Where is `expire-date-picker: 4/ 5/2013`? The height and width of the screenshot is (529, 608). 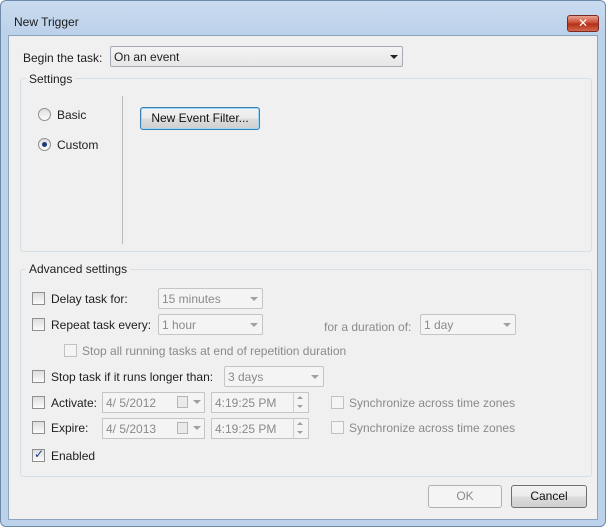 expire-date-picker: 4/ 5/2013 is located at coordinates (153, 428).